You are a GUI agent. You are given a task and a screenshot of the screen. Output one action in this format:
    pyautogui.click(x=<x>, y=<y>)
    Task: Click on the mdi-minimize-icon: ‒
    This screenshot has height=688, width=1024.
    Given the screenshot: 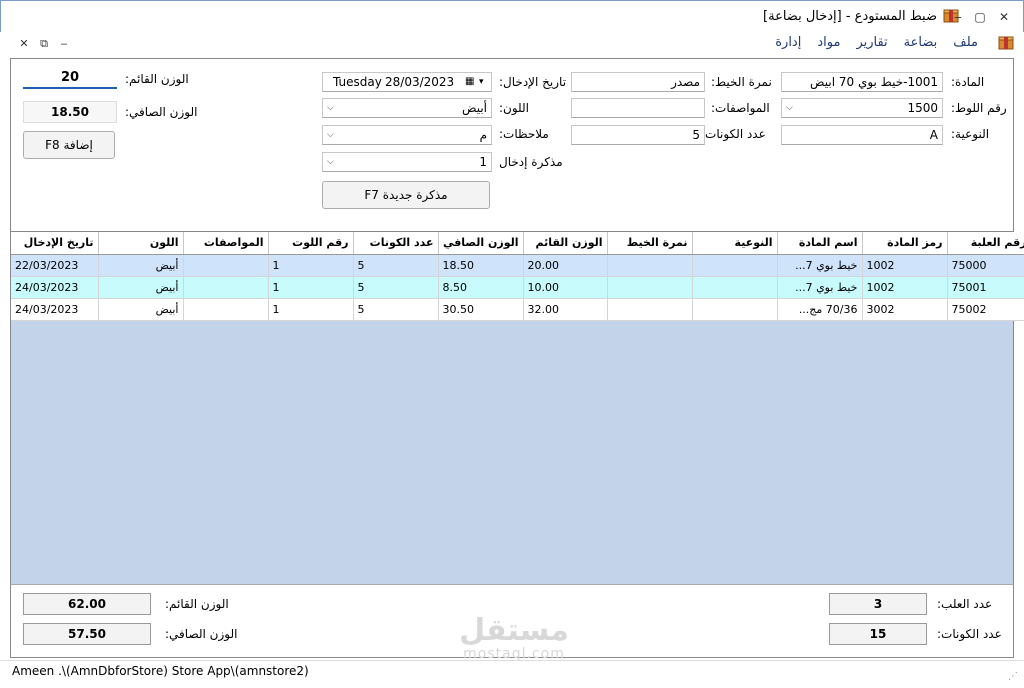 What is the action you would take?
    pyautogui.click(x=64, y=44)
    